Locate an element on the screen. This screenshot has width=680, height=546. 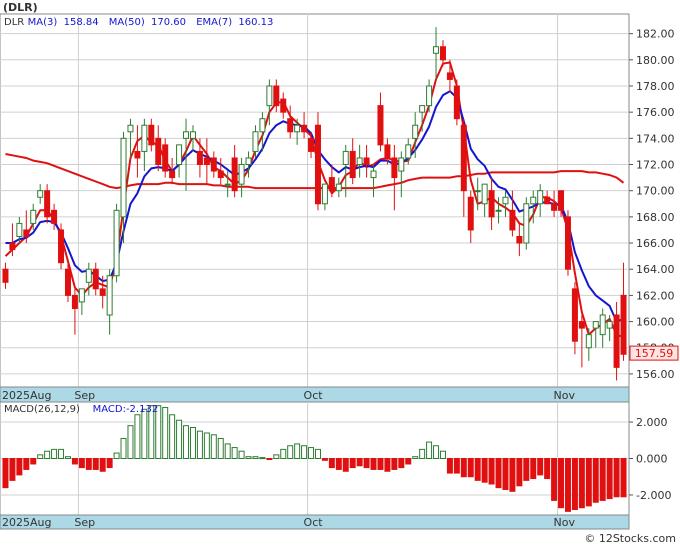
price-legend-value: 160.13 is located at coordinates (255, 22).